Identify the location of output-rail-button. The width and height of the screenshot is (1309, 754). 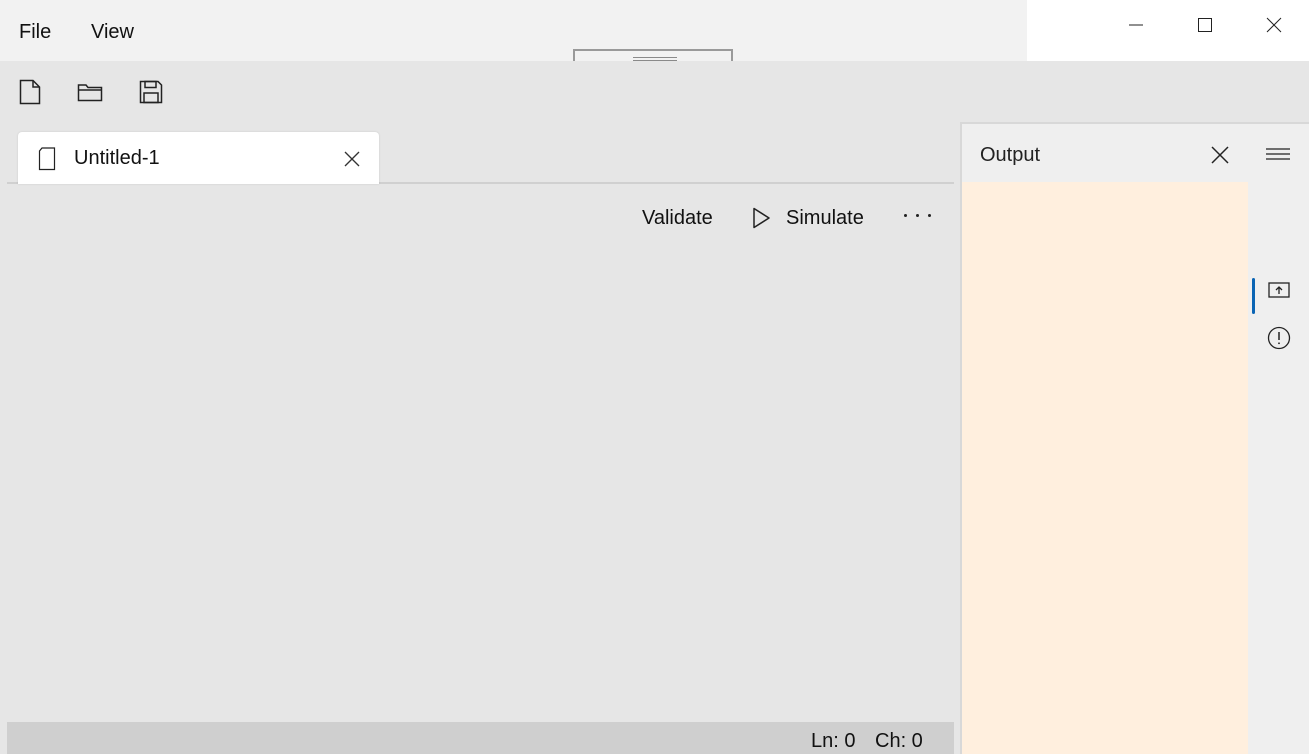
(1278, 292).